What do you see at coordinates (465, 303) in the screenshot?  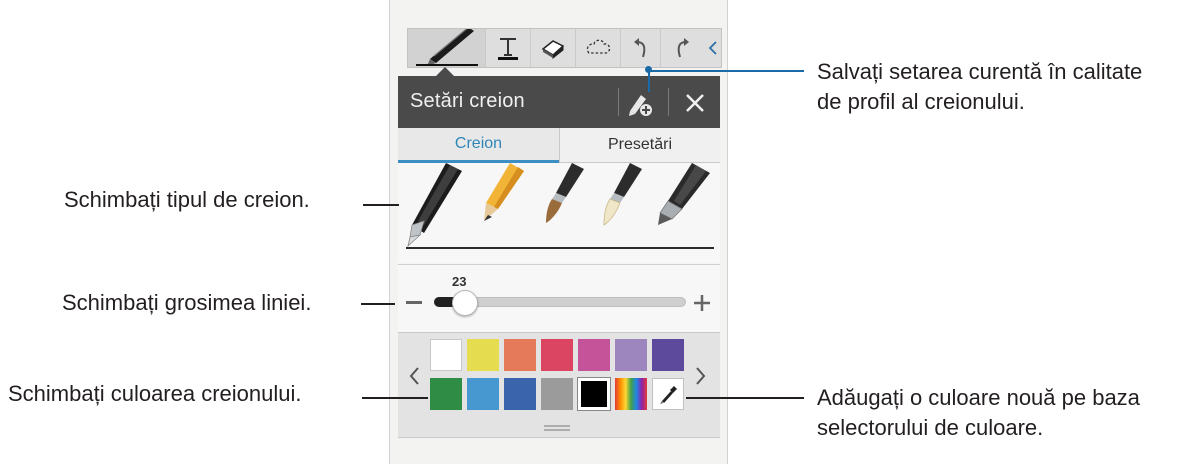 I see `thickness-slider-thumb` at bounding box center [465, 303].